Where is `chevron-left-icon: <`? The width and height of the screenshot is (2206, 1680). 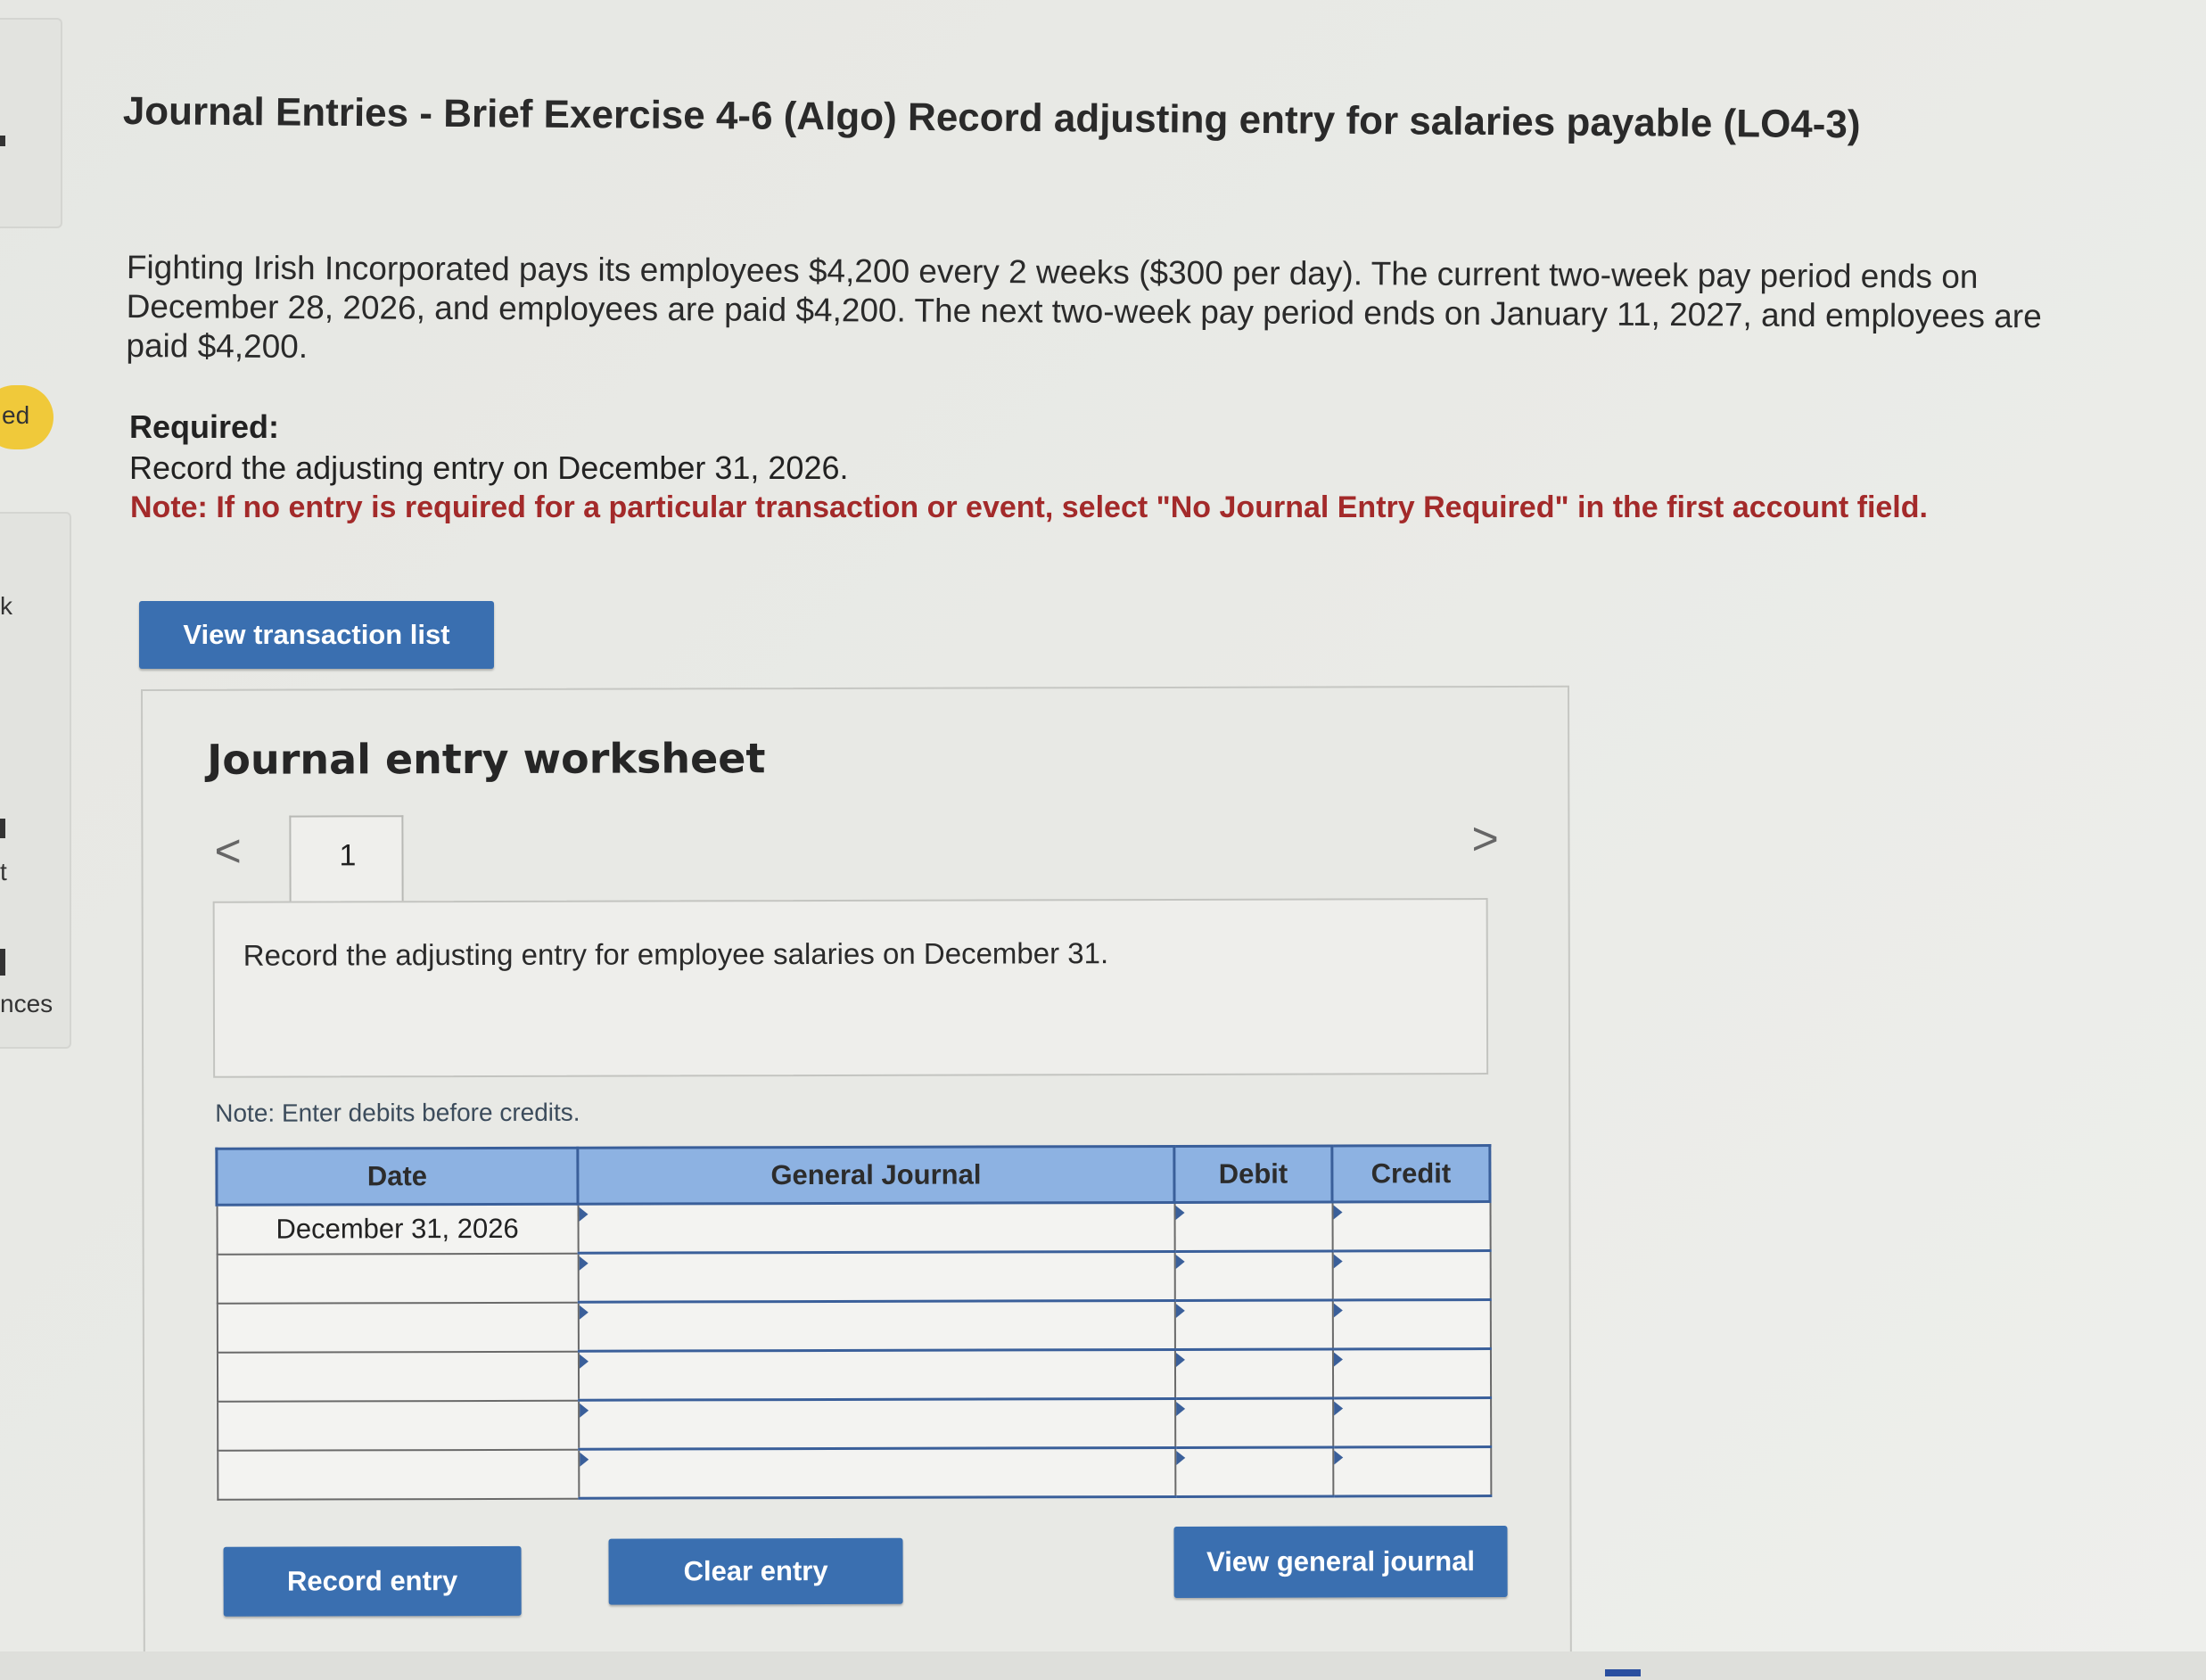
chevron-left-icon: < is located at coordinates (228, 851).